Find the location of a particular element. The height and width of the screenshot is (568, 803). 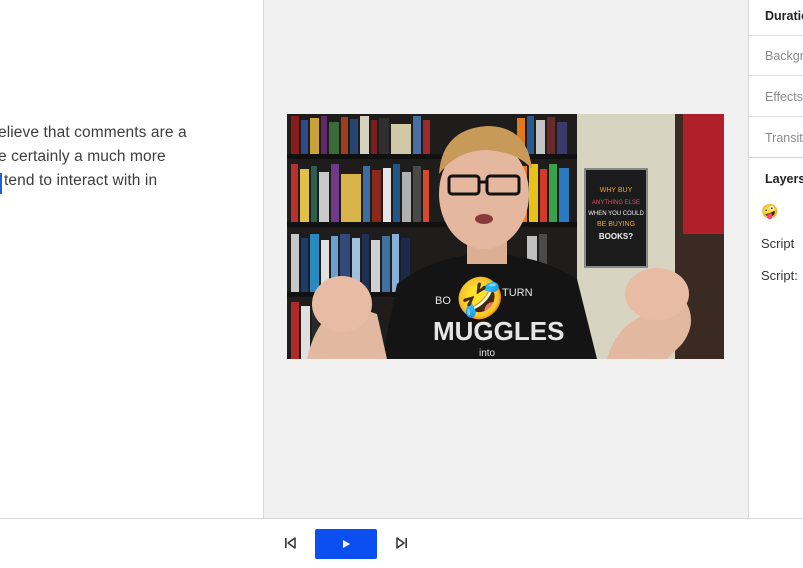

script-line: e certainly a much more is located at coordinates (83, 157).